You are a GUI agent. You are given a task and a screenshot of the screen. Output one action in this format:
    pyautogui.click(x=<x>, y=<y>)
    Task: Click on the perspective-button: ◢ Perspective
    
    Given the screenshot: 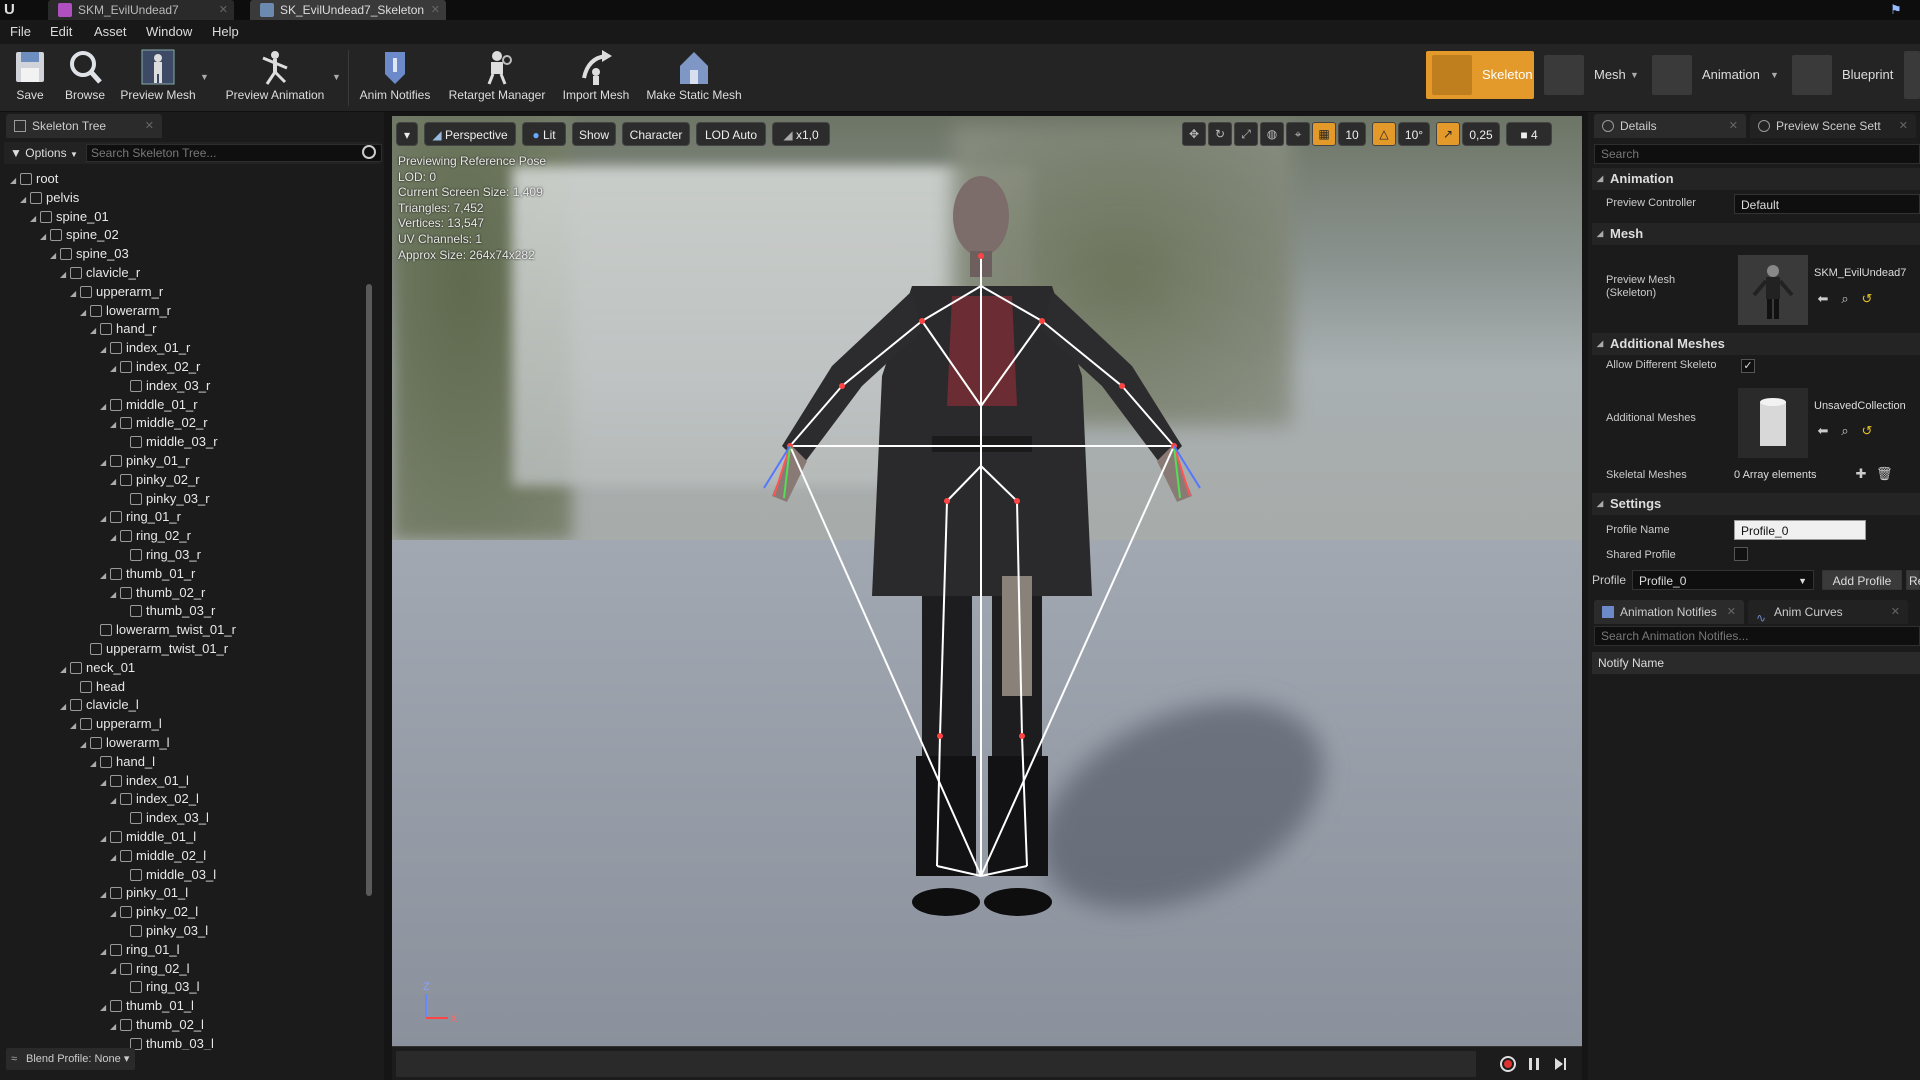 What is the action you would take?
    pyautogui.click(x=470, y=134)
    